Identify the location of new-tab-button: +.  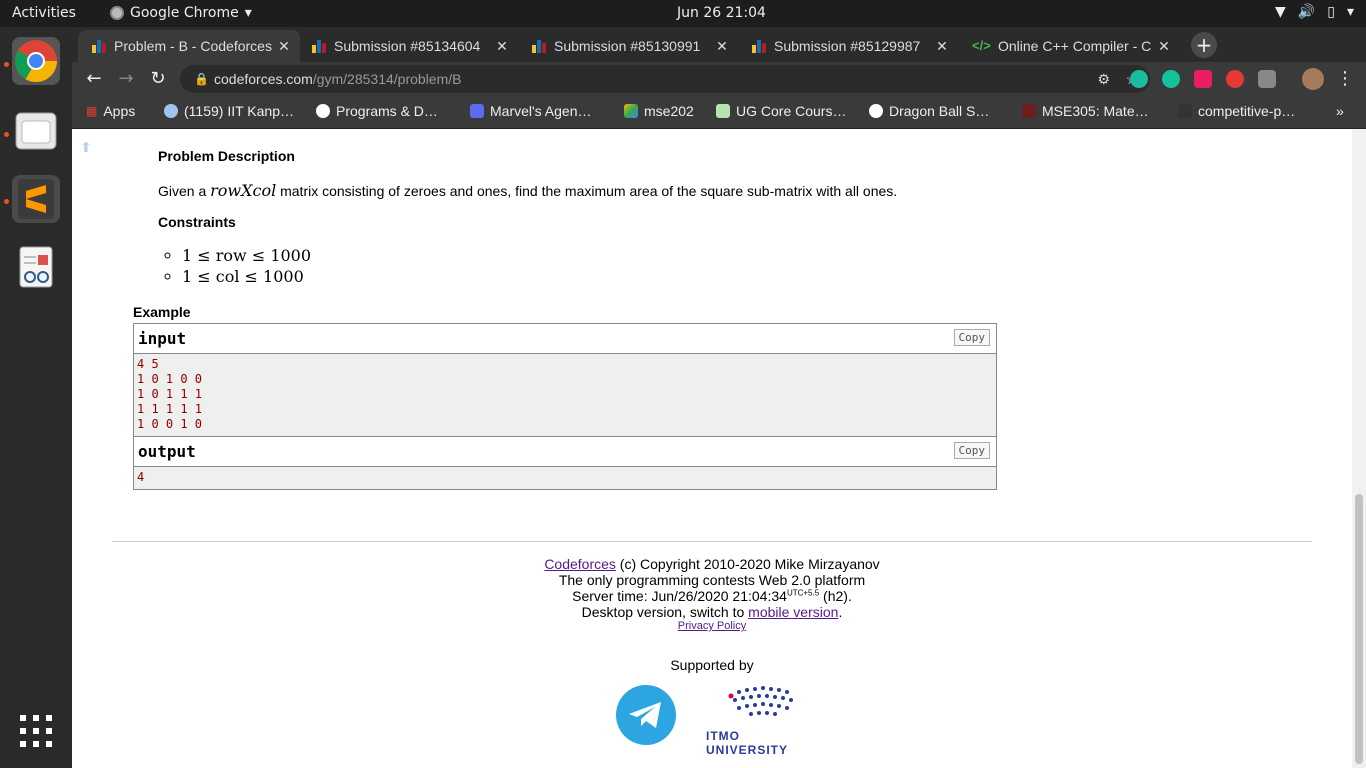
(1204, 45).